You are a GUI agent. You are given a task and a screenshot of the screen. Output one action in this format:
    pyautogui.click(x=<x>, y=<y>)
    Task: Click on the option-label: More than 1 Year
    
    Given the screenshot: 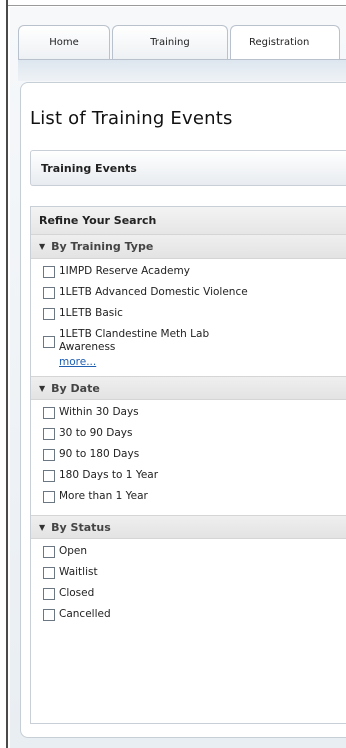 What is the action you would take?
    pyautogui.click(x=103, y=496)
    